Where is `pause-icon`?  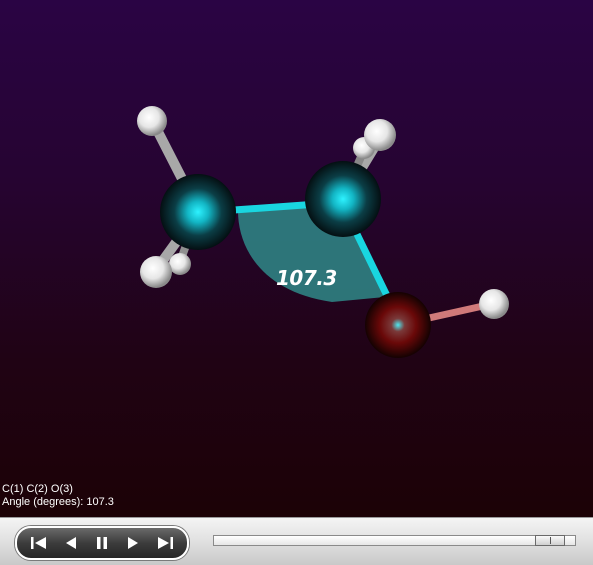 pause-icon is located at coordinates (102, 543).